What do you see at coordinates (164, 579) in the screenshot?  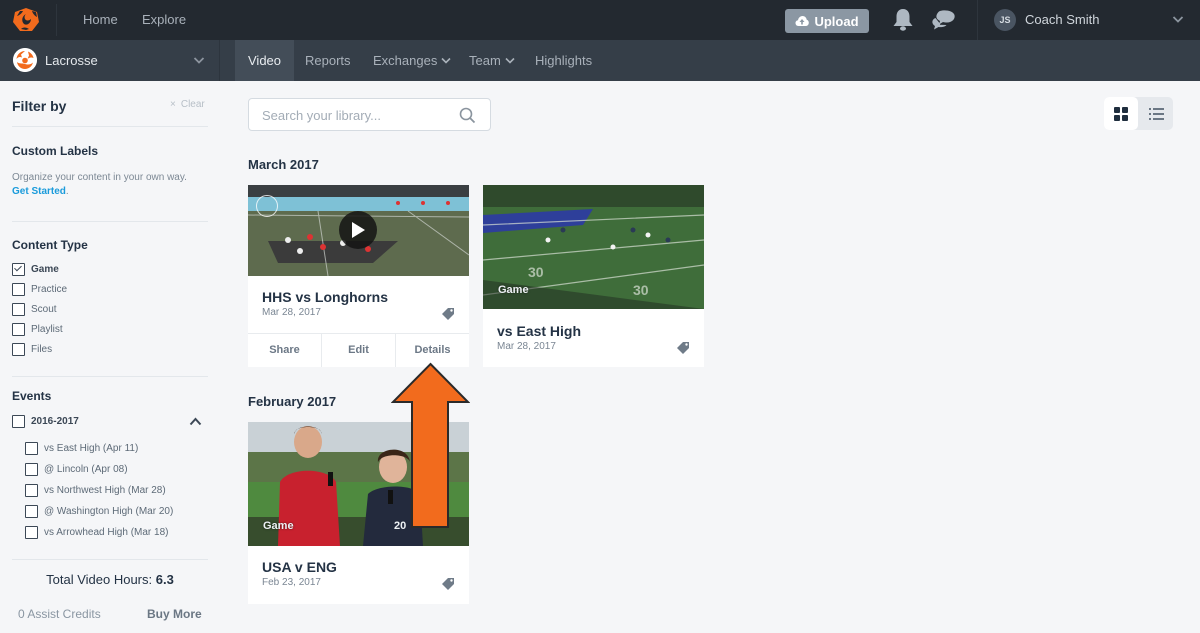 I see `total-value: 6.3` at bounding box center [164, 579].